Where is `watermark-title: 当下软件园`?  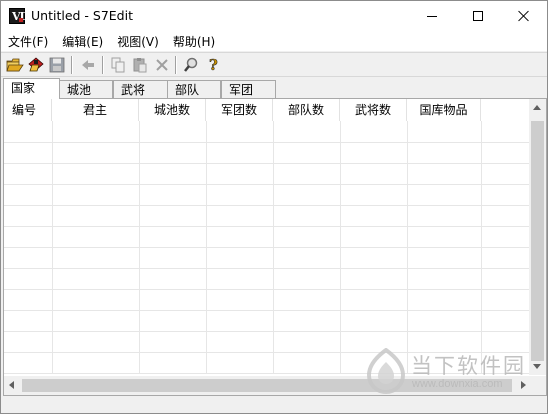 watermark-title: 当下软件园 is located at coordinates (468, 366).